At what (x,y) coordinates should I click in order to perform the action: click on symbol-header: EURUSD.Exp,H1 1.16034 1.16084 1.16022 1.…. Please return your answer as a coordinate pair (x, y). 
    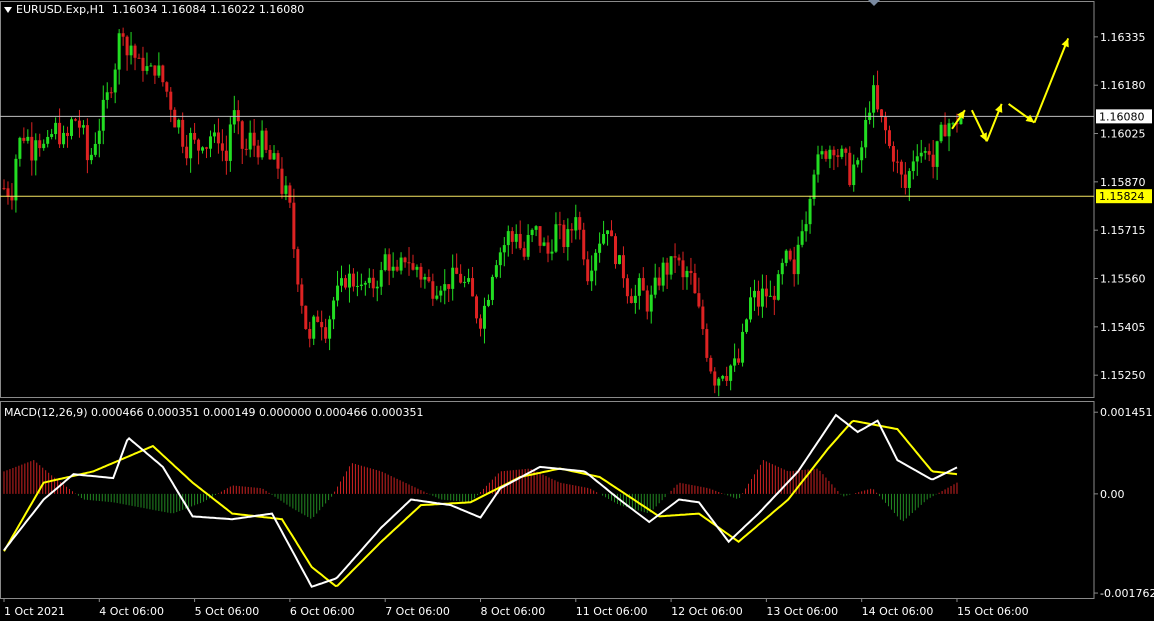
    Looking at the image, I should click on (154, 9).